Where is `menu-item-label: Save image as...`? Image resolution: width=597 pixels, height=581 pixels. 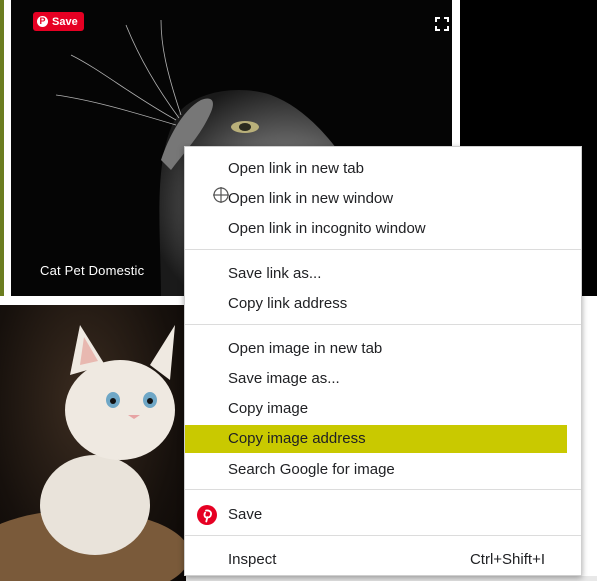
menu-item-label: Save image as... is located at coordinates (284, 378).